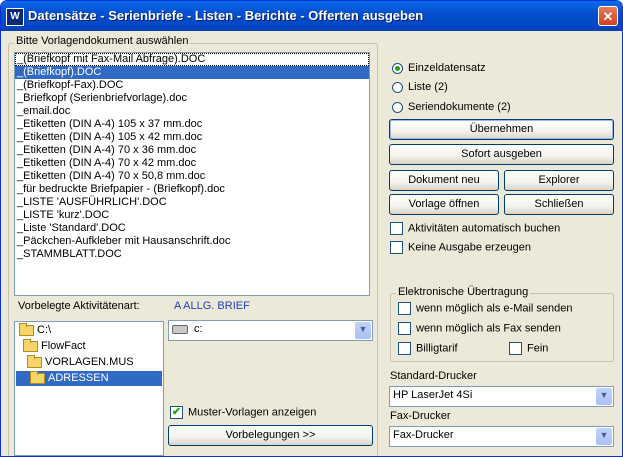 This screenshot has width=623, height=457. I want to click on close-button: ✕, so click(608, 16).